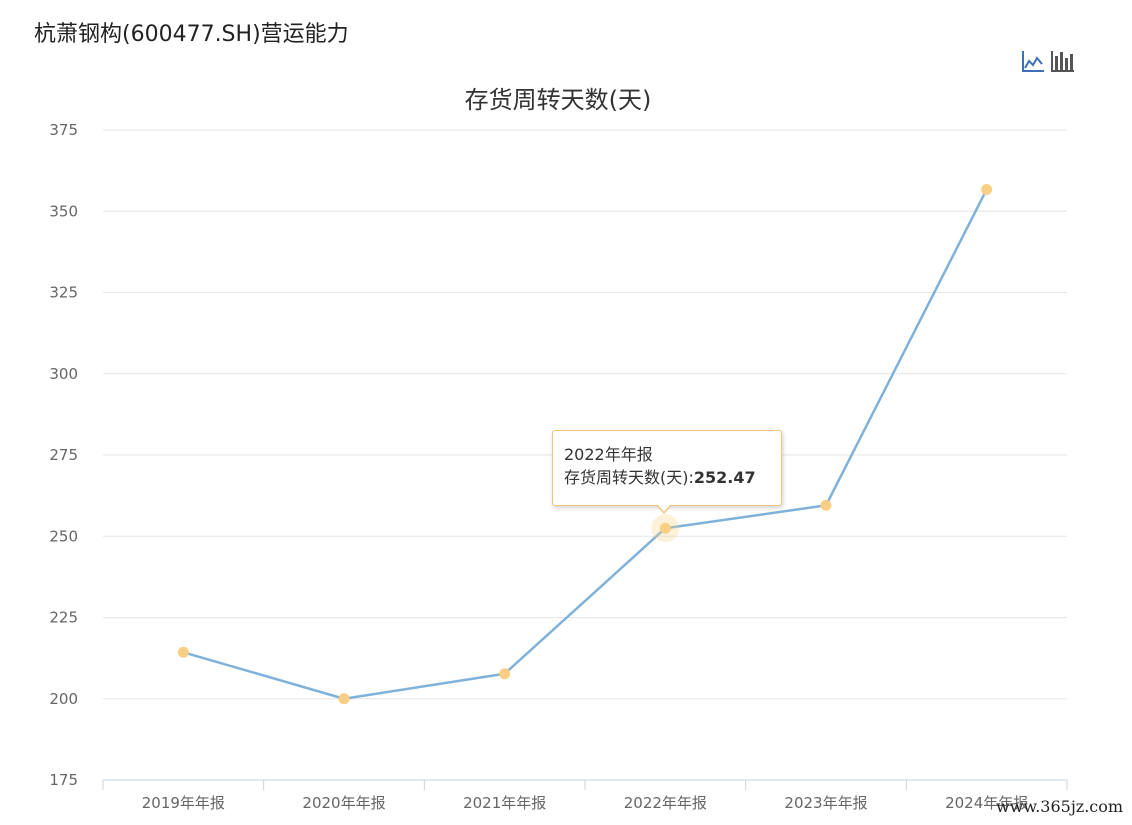 The width and height of the screenshot is (1132, 825). Describe the element at coordinates (63, 536) in the screenshot. I see `y-tick-label: 250` at that location.